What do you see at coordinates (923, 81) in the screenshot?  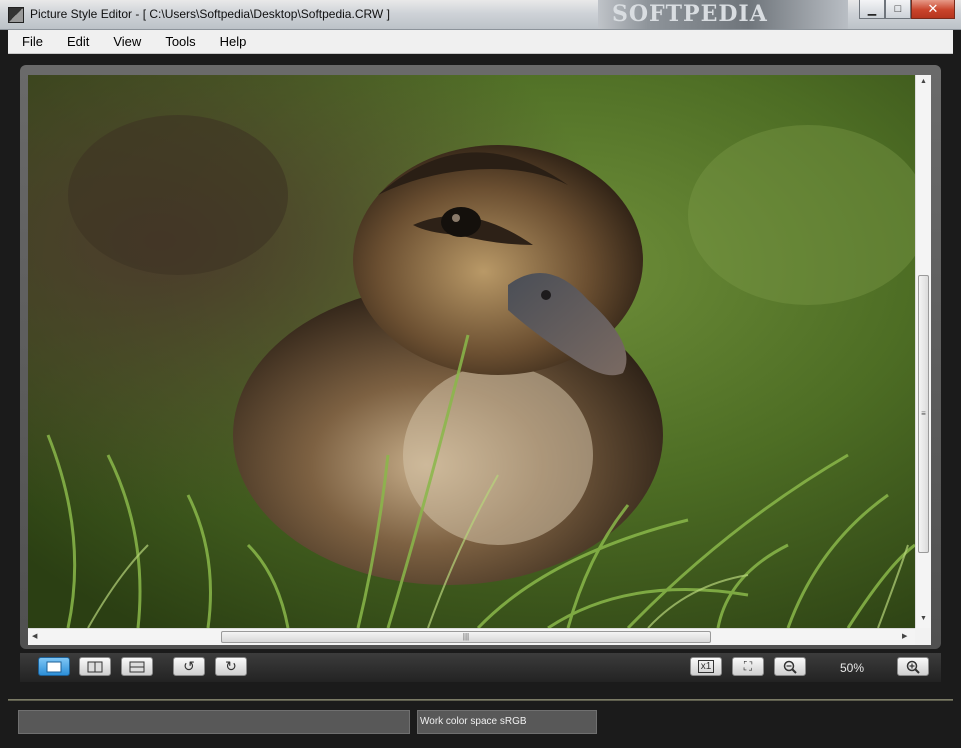 I see `scroll-up-icon: ▲` at bounding box center [923, 81].